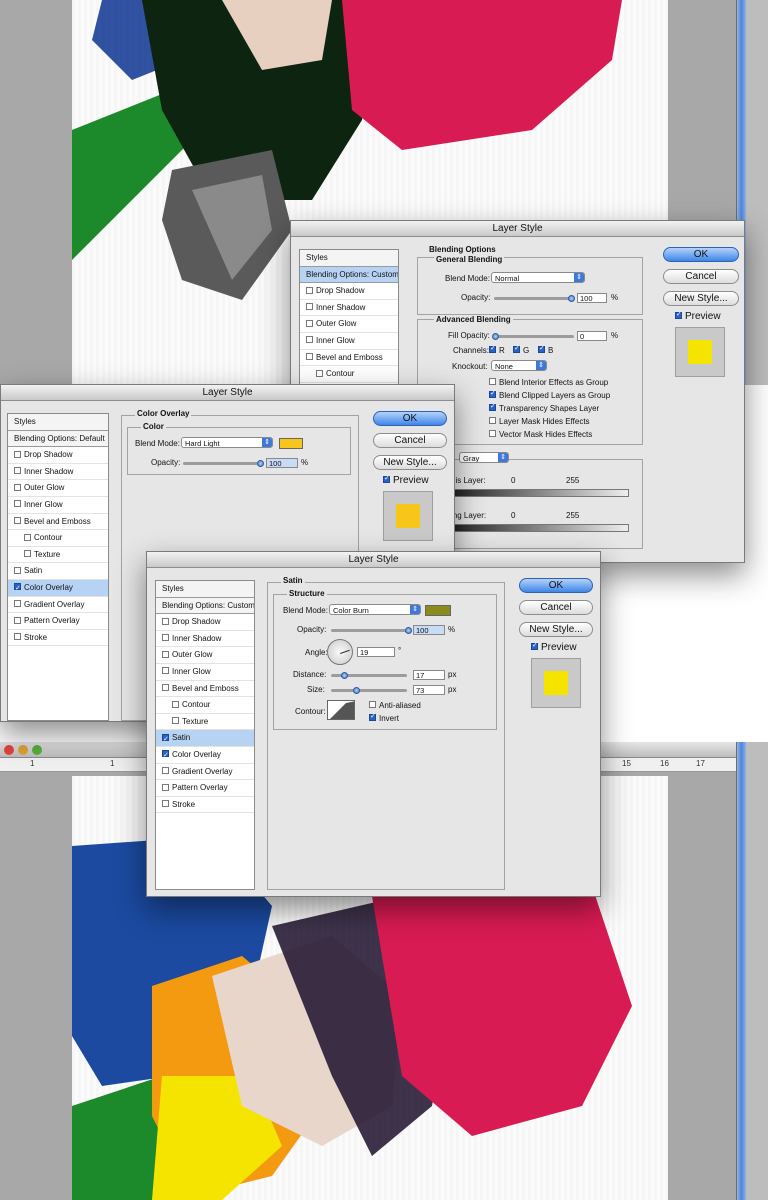 This screenshot has height=1200, width=768. I want to click on blend-mode-select: Normal, so click(538, 277).